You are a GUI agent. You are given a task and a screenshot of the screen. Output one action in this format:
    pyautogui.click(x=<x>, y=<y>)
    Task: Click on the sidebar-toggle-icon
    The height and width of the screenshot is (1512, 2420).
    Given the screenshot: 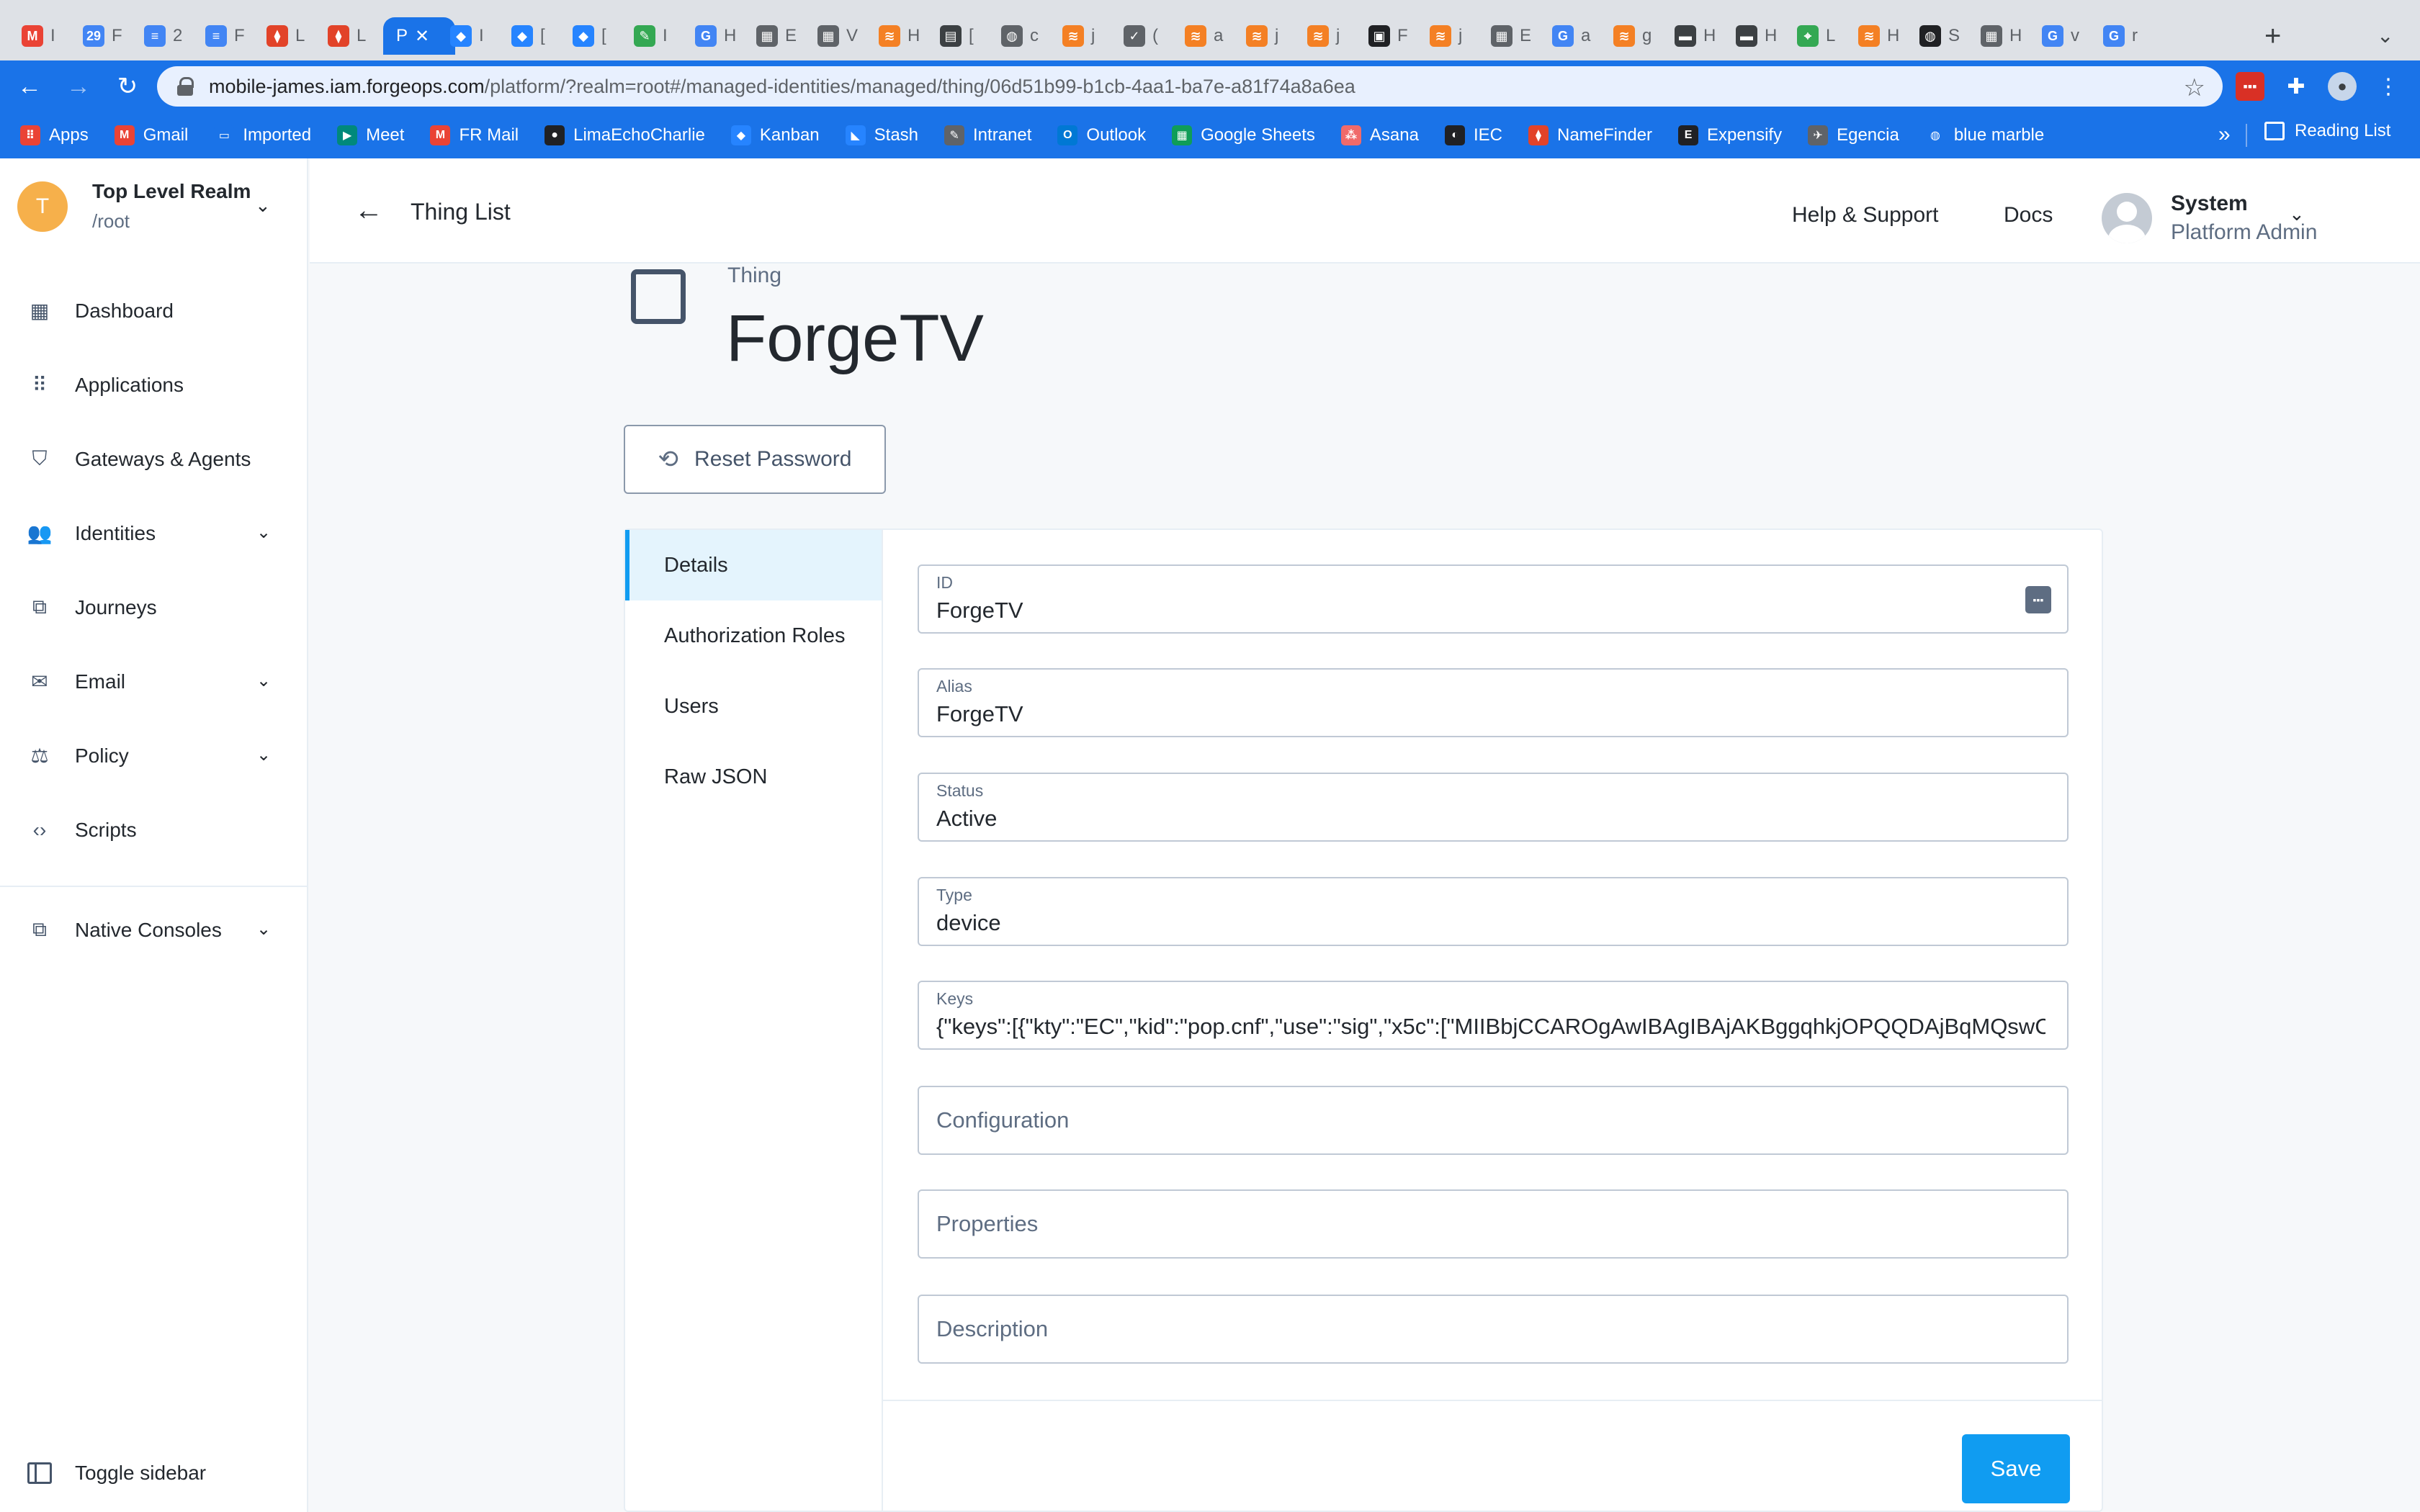 What is the action you would take?
    pyautogui.click(x=39, y=1473)
    